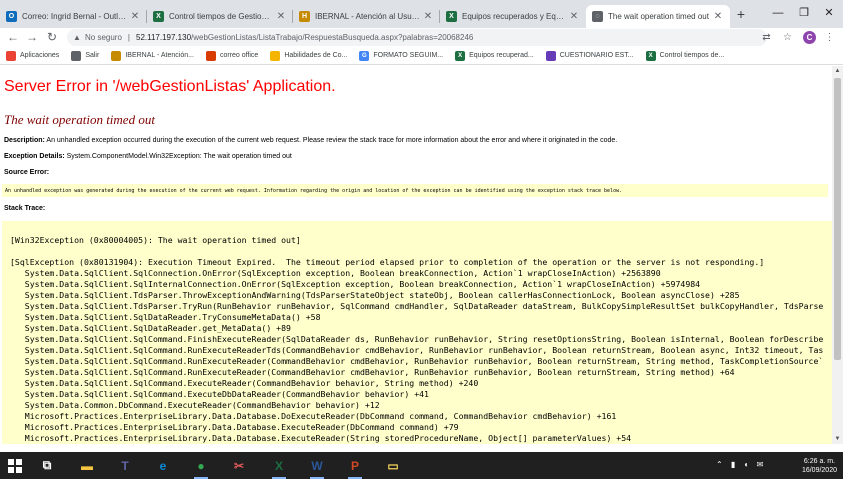  What do you see at coordinates (40, 55) in the screenshot?
I see `bookmark-label: Aplicaciones` at bounding box center [40, 55].